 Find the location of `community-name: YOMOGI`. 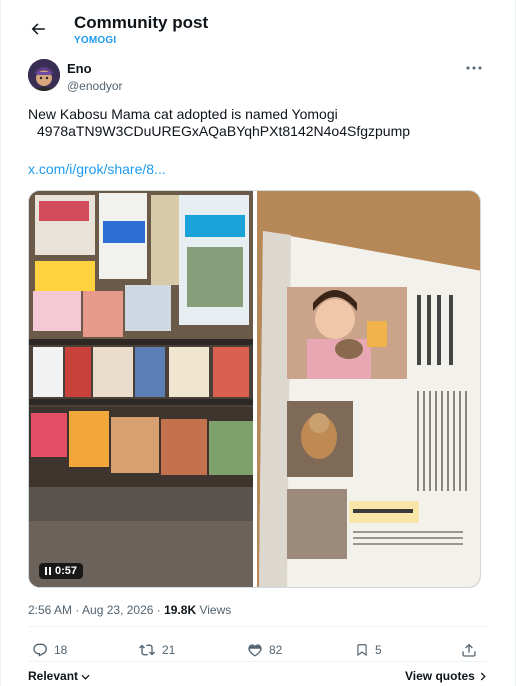

community-name: YOMOGI is located at coordinates (95, 40).